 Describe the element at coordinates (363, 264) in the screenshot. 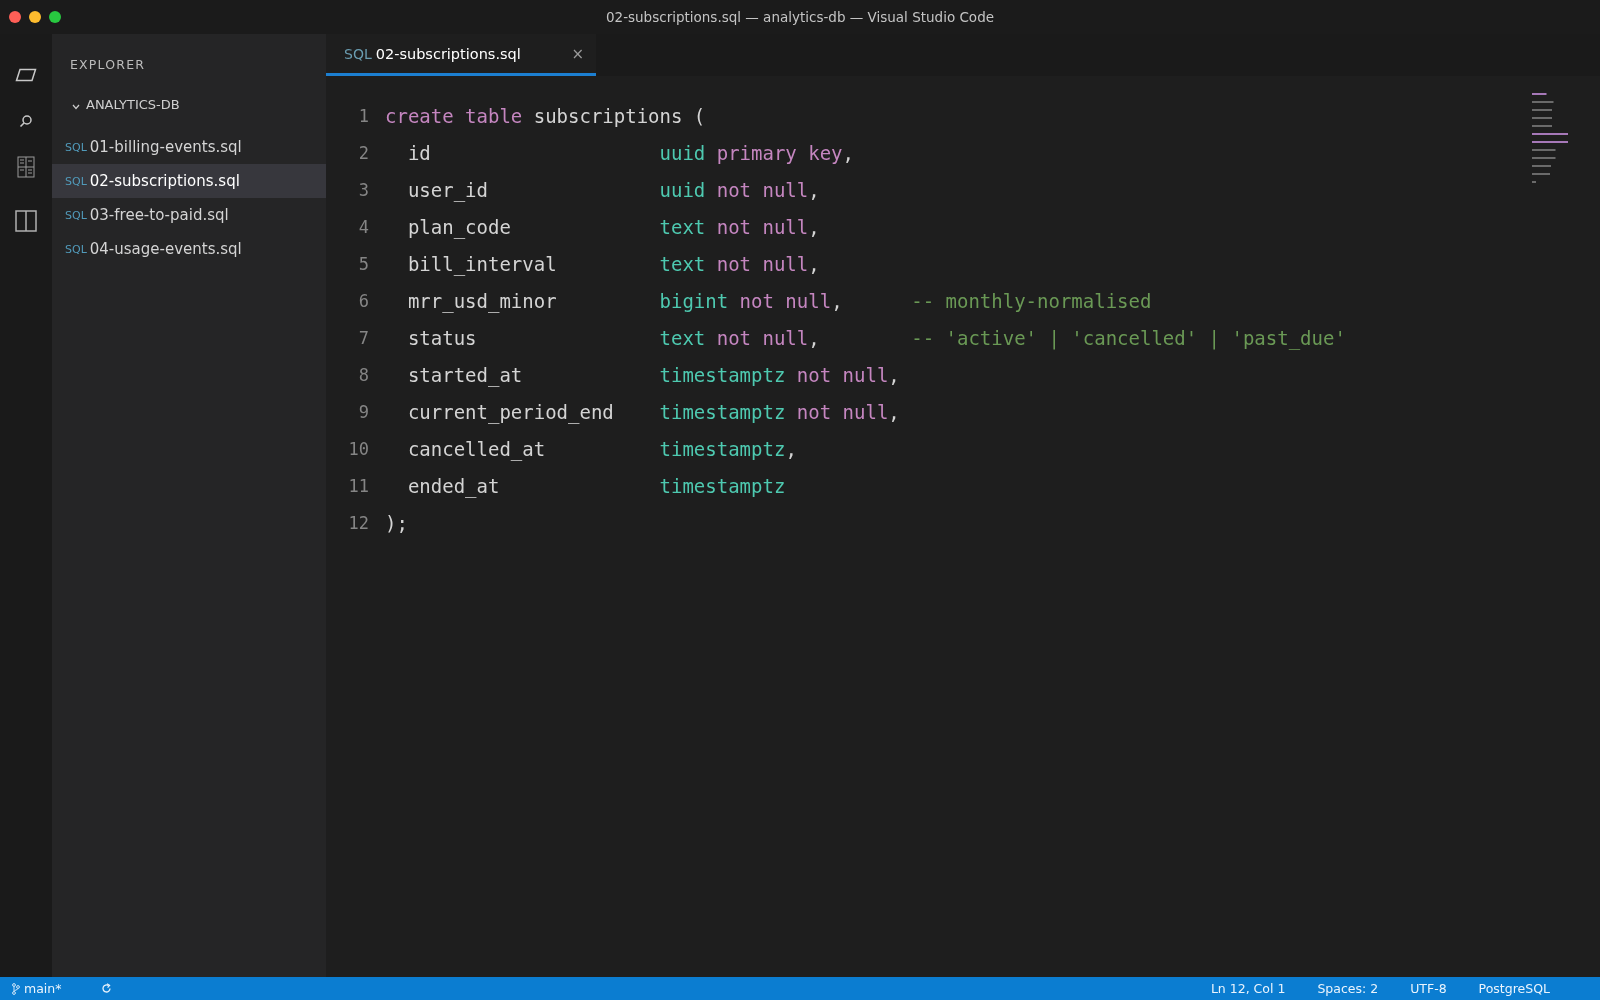

I see `line-number: 5` at that location.